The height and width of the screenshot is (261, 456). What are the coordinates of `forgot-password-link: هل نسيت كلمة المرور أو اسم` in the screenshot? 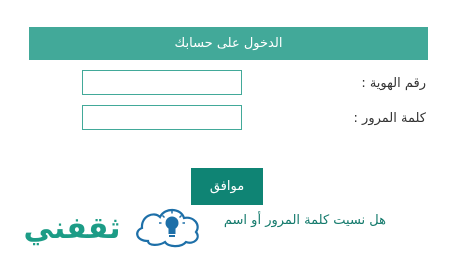 It's located at (305, 220).